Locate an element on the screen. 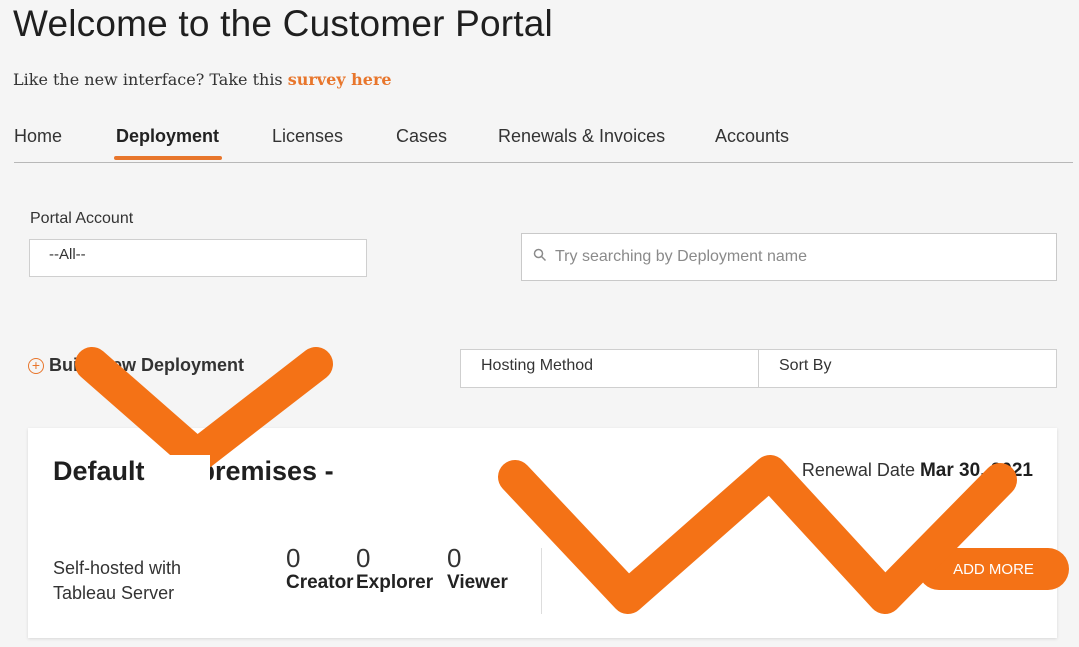 This screenshot has width=1079, height=647. build-new-deployment-label: Build New Deployment is located at coordinates (147, 365).